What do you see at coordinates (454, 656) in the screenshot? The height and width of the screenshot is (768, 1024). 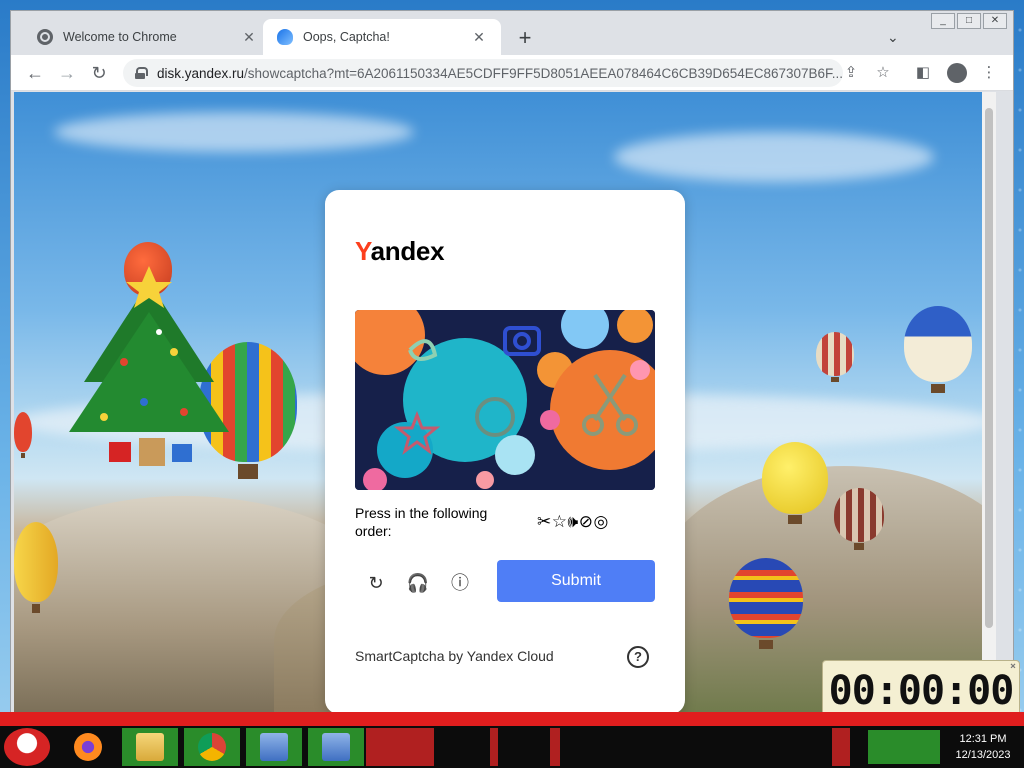 I see `captcha-footer: SmartCaptcha by Yandex Cloud` at bounding box center [454, 656].